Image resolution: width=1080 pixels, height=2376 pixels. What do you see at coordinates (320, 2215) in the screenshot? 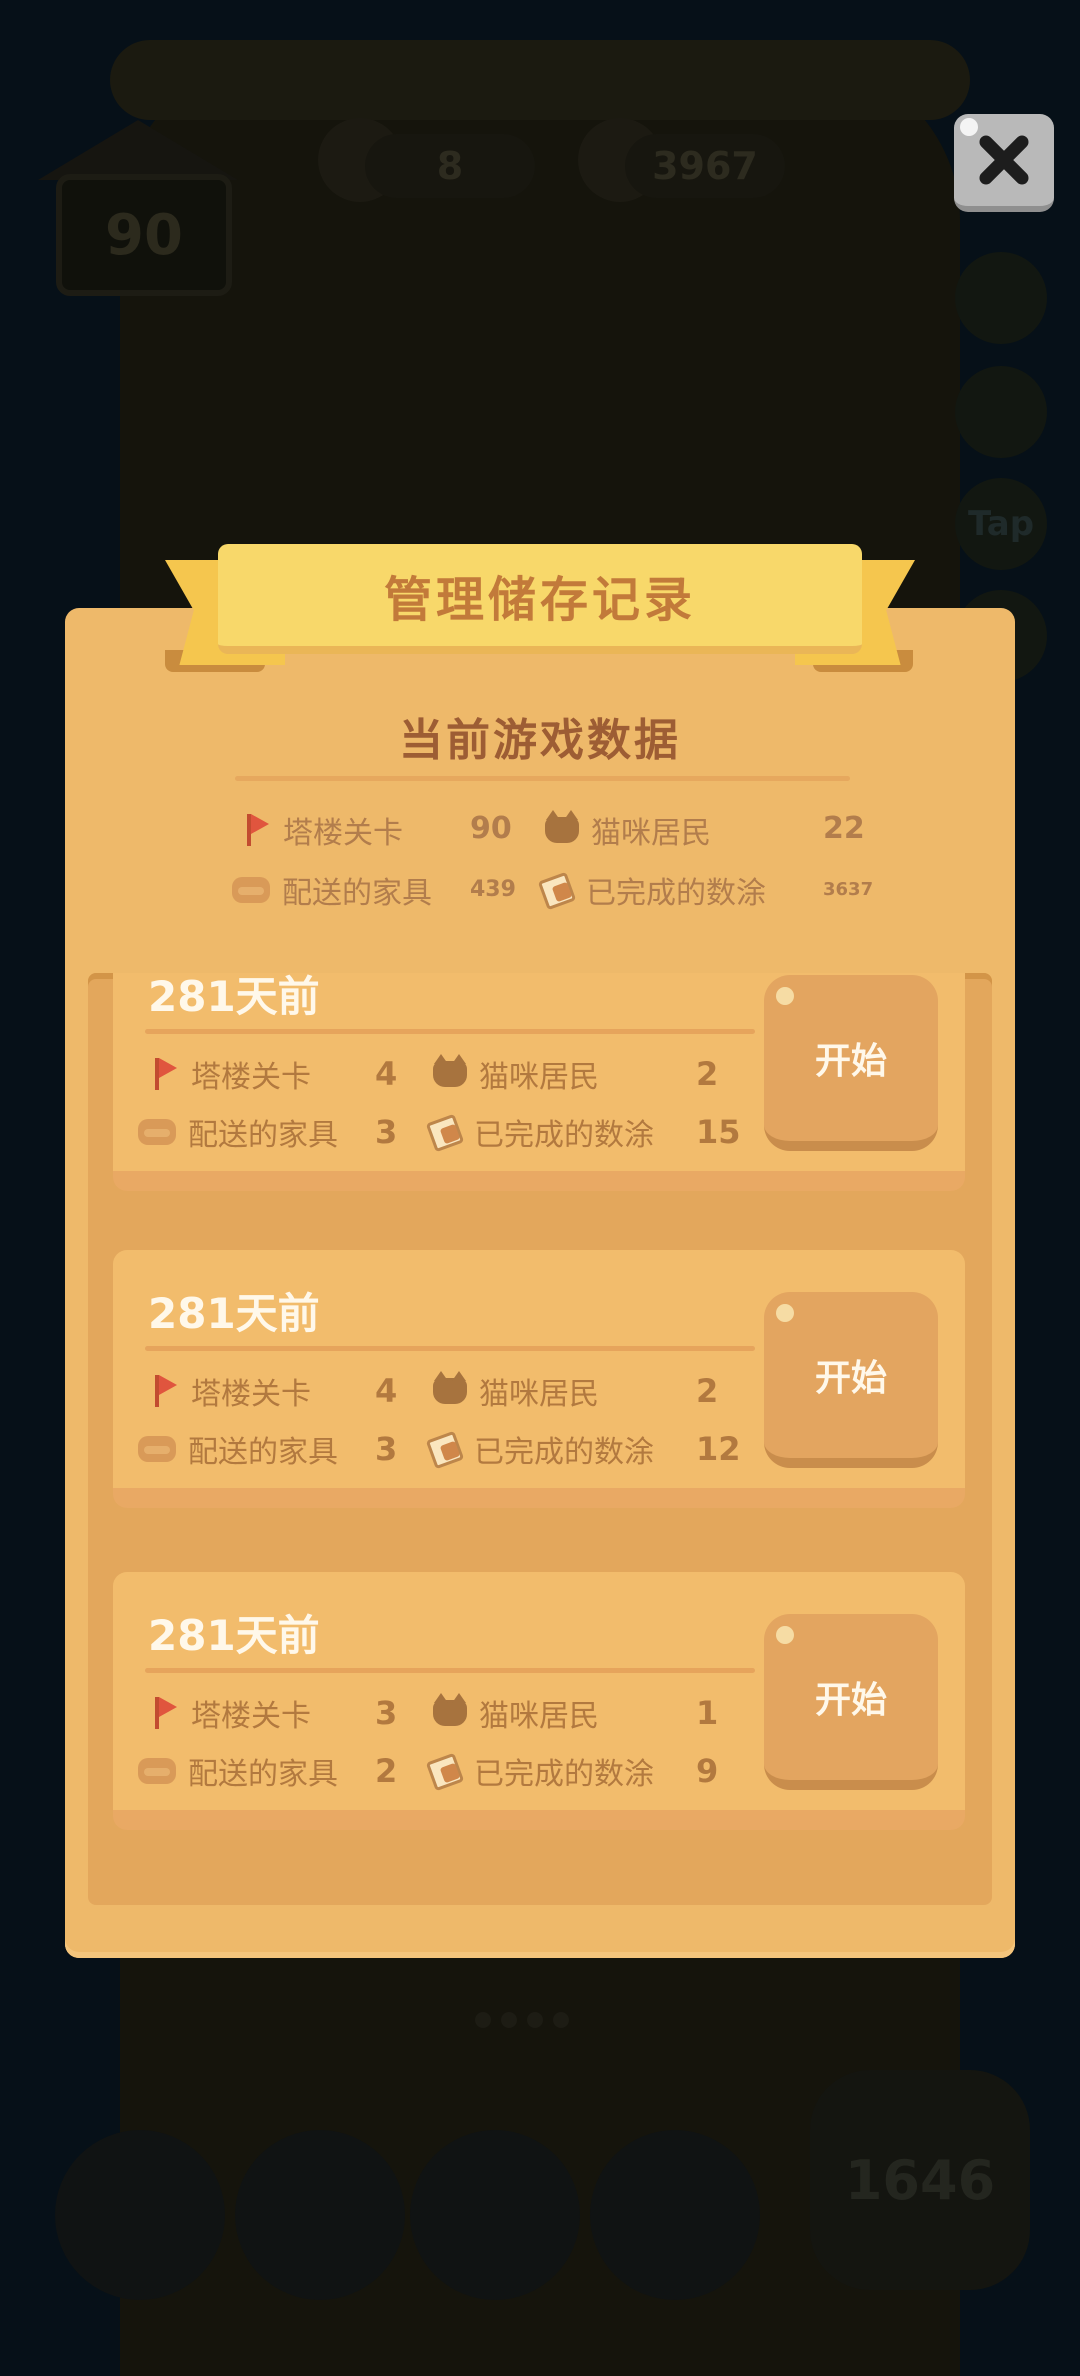
I see `dock-book-button` at bounding box center [320, 2215].